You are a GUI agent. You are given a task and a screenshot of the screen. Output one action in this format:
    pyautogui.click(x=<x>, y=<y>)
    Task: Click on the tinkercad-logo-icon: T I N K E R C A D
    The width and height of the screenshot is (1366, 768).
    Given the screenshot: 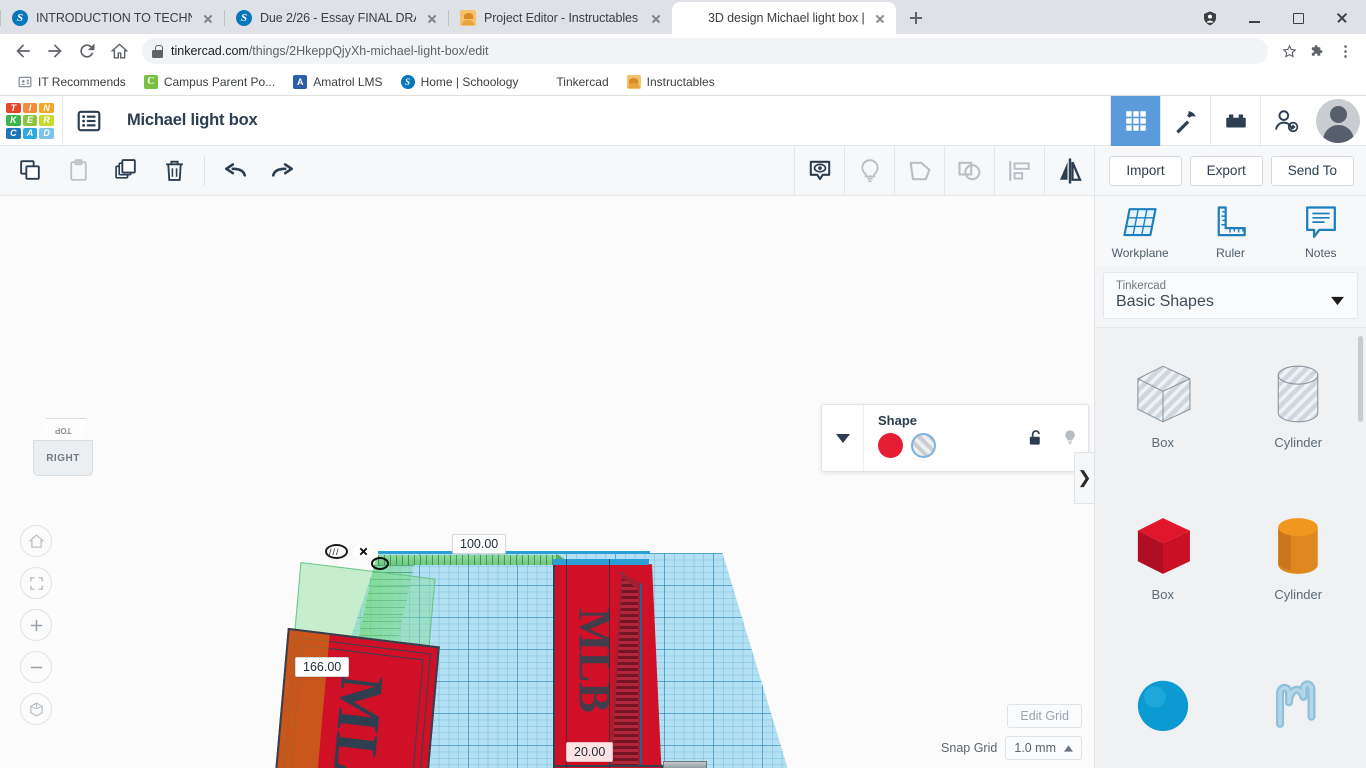 What is the action you would take?
    pyautogui.click(x=30, y=120)
    